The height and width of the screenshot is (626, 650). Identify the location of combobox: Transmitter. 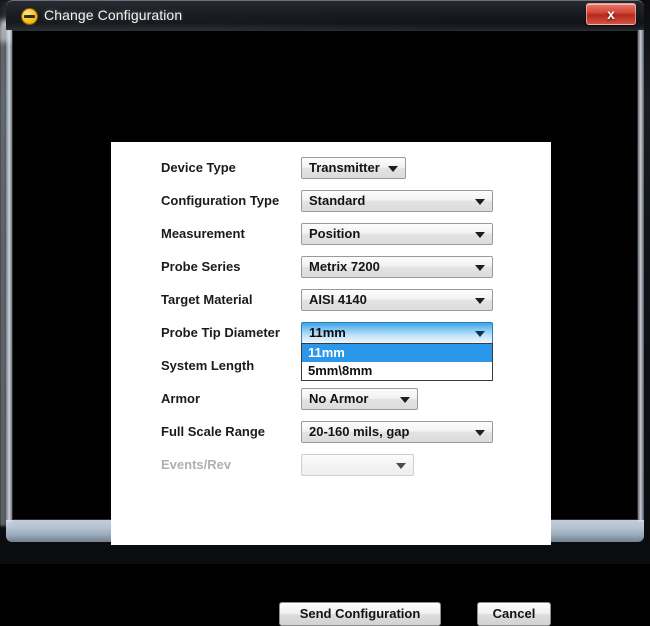
(353, 168).